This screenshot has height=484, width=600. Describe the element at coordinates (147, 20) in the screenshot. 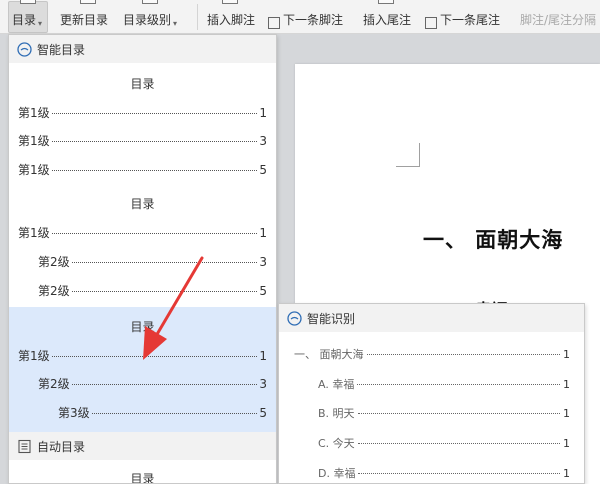

I see `toc-level-label: 目录级别` at that location.